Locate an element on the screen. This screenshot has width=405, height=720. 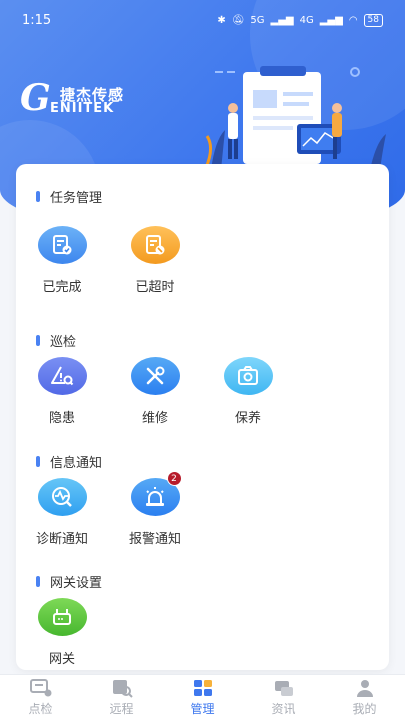
status-time: 1:15 is located at coordinates (37, 20).